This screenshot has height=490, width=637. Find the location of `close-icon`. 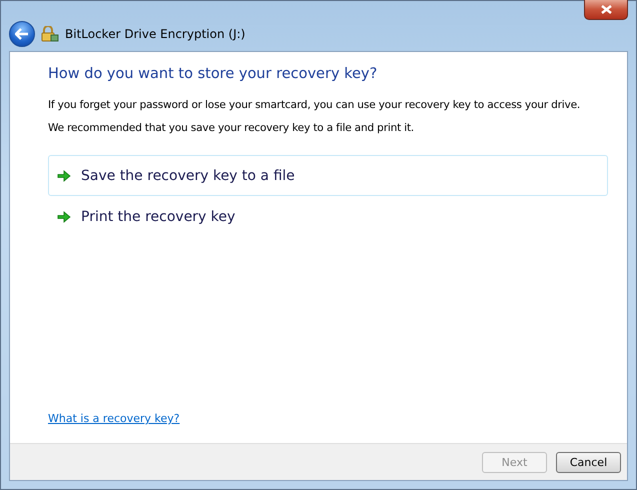

close-icon is located at coordinates (606, 9).